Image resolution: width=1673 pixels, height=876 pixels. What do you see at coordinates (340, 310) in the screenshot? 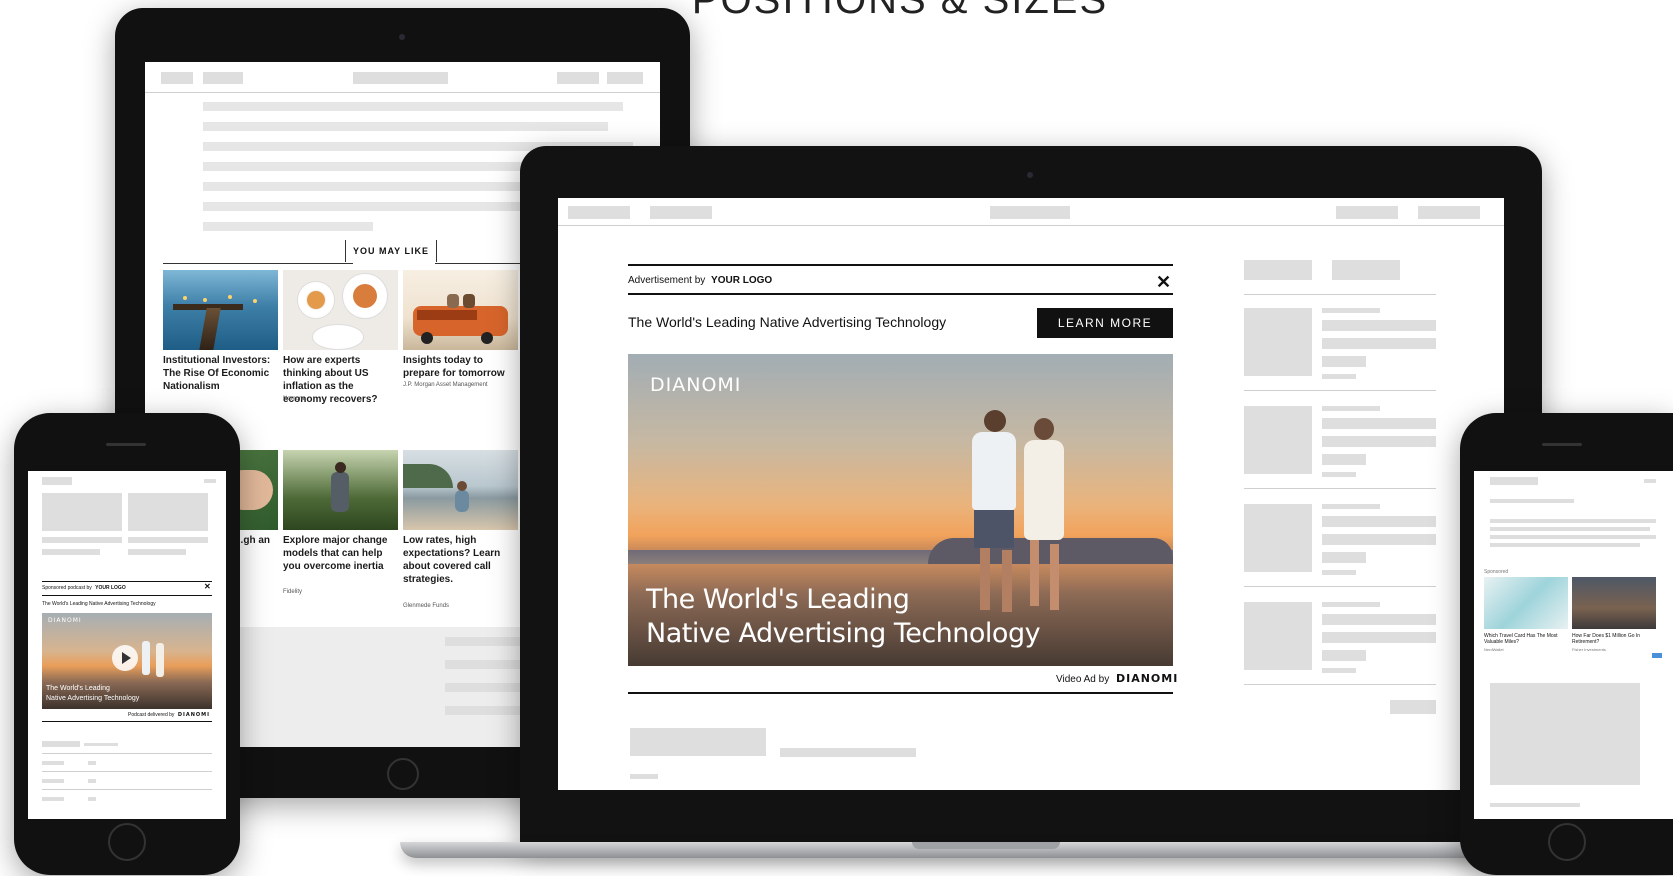
I see `article-thumbnail-food` at bounding box center [340, 310].